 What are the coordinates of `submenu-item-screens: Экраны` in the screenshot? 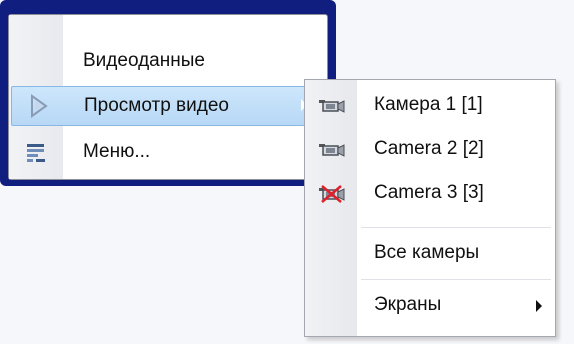 It's located at (430, 305).